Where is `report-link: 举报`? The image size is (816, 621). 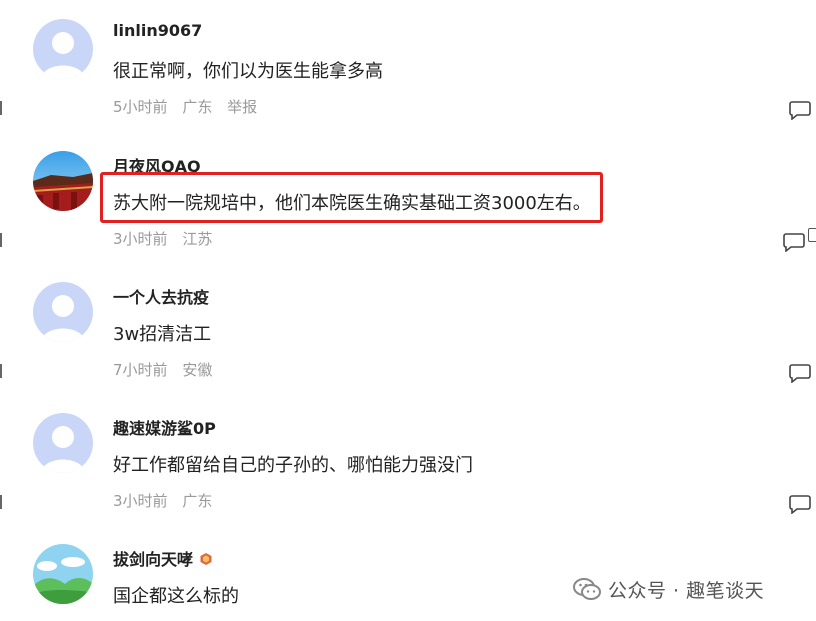
report-link: 举报 is located at coordinates (242, 107).